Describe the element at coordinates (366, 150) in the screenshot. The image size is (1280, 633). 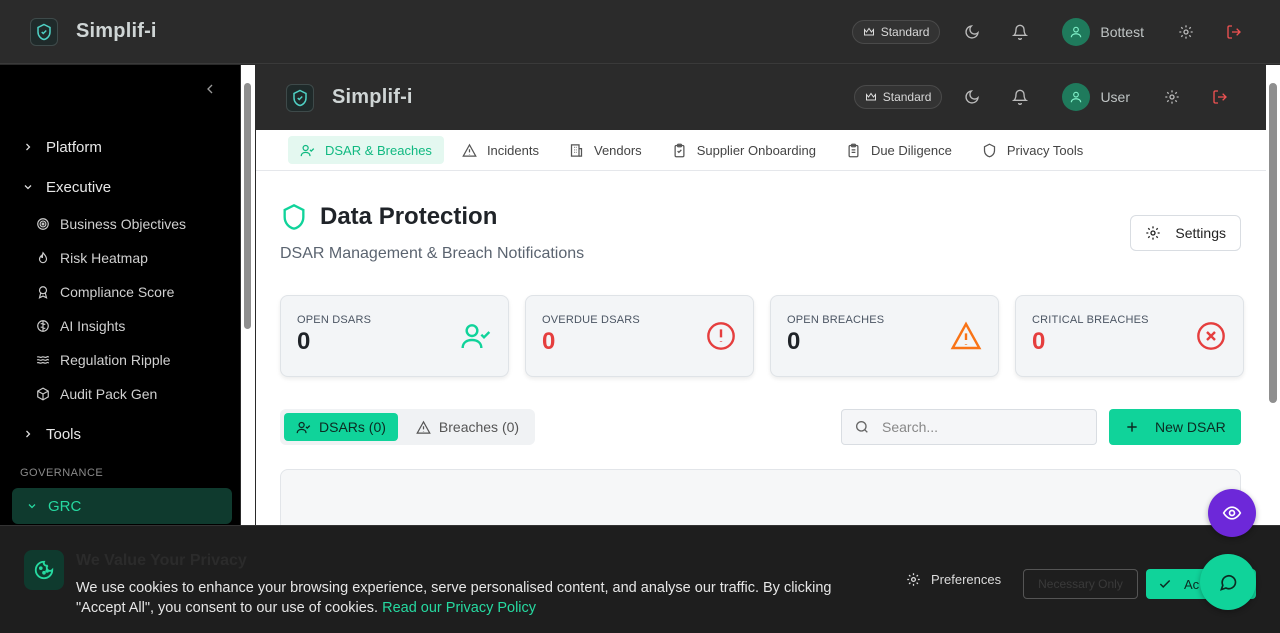
I see `tab-dsar-breaches: DSAR & Breaches` at that location.